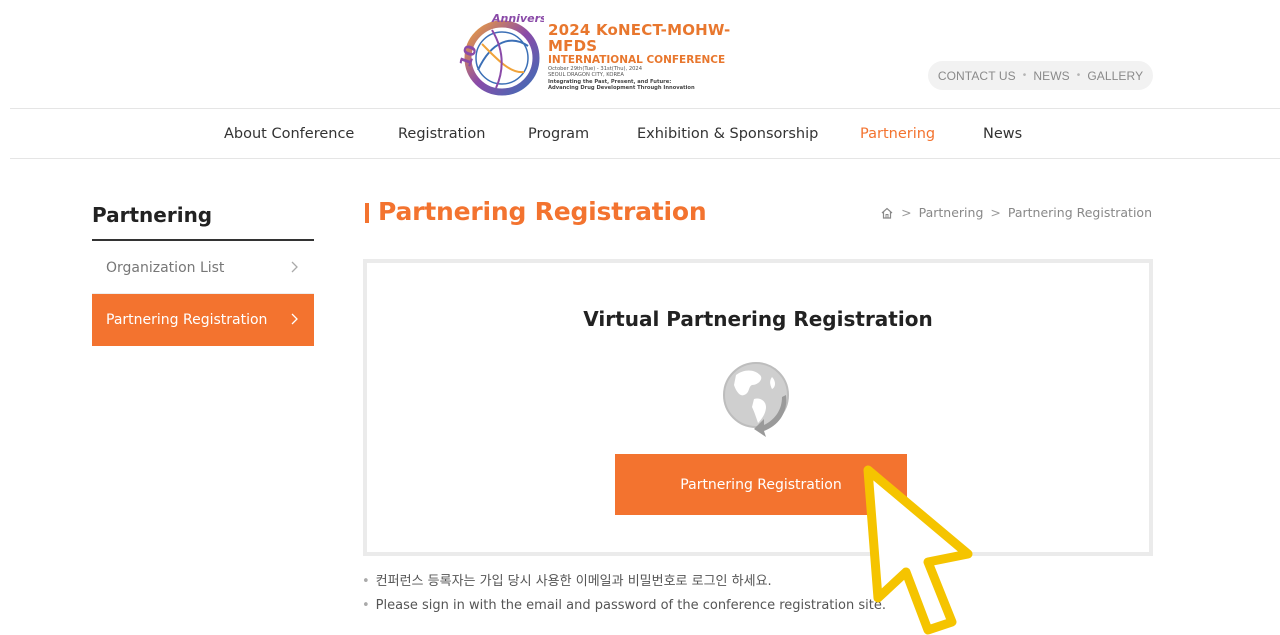  What do you see at coordinates (1079, 212) in the screenshot?
I see `breadcrumb-partnering-registration: Partnering Registration` at bounding box center [1079, 212].